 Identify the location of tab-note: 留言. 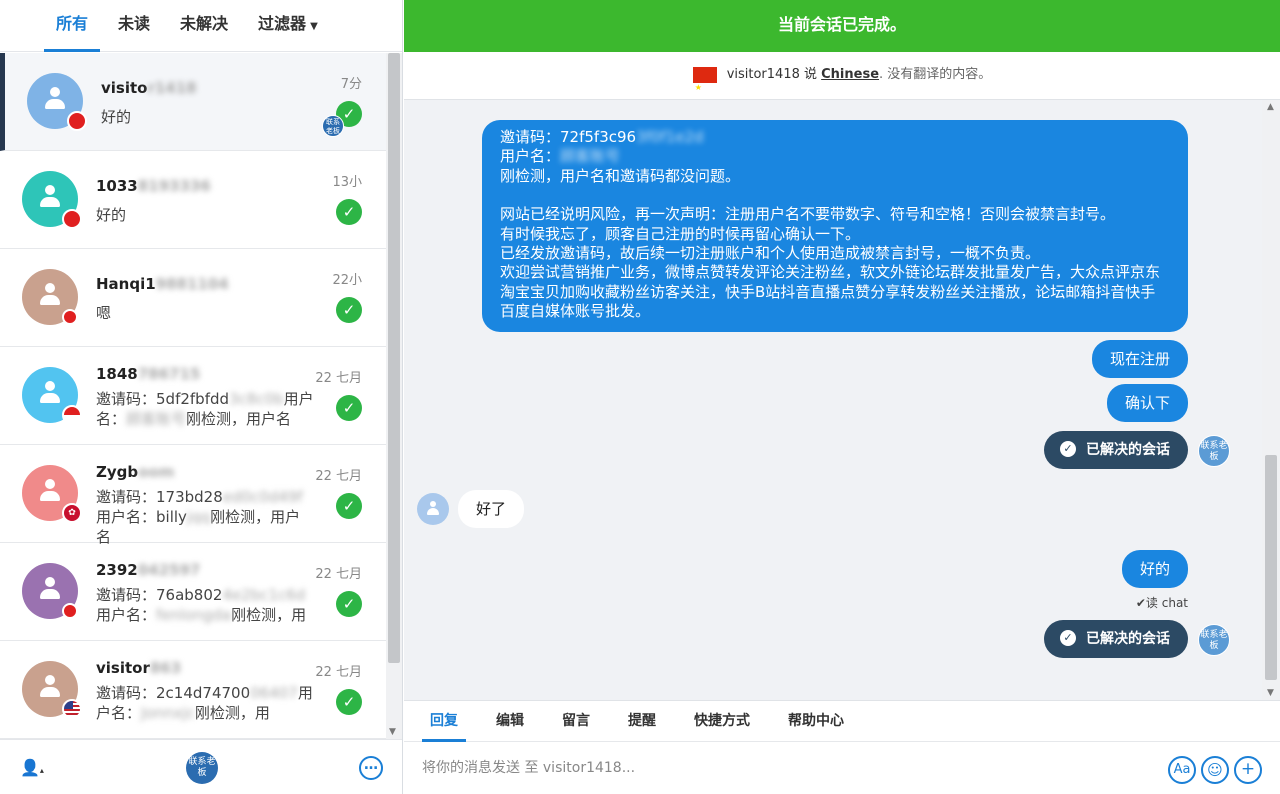
(576, 721).